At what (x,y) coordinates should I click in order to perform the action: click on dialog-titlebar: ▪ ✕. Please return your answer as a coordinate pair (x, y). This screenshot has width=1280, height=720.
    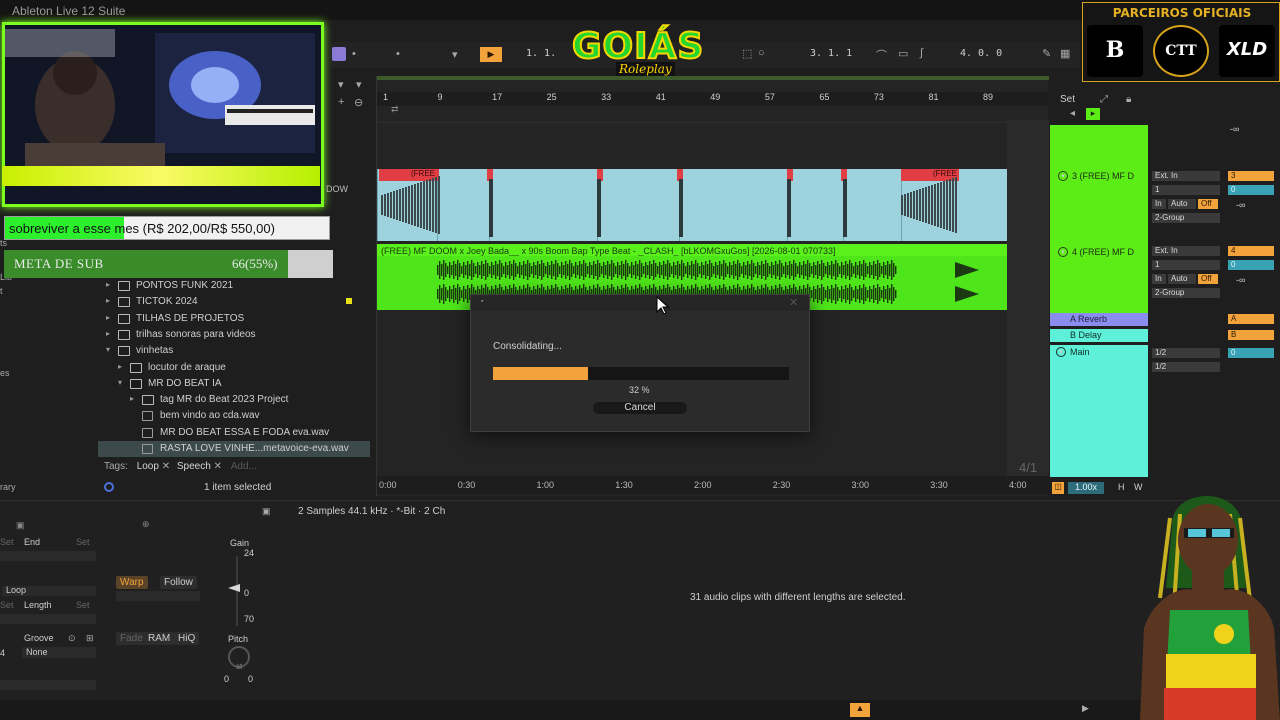
    Looking at the image, I should click on (640, 303).